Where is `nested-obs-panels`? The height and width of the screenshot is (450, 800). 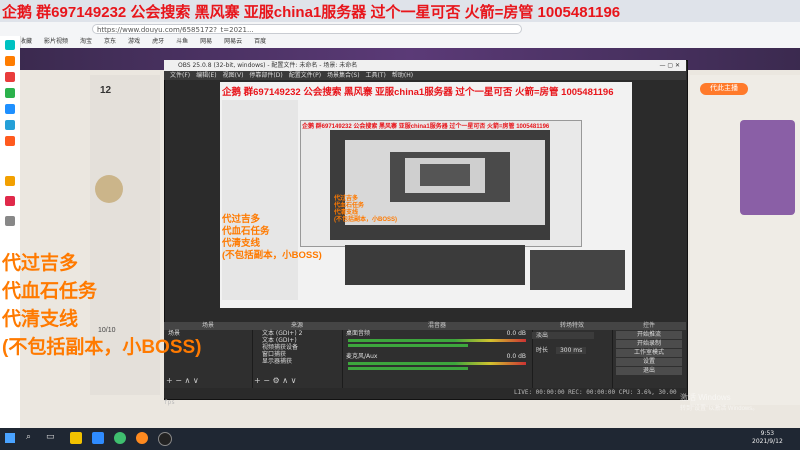 nested-obs-panels is located at coordinates (435, 265).